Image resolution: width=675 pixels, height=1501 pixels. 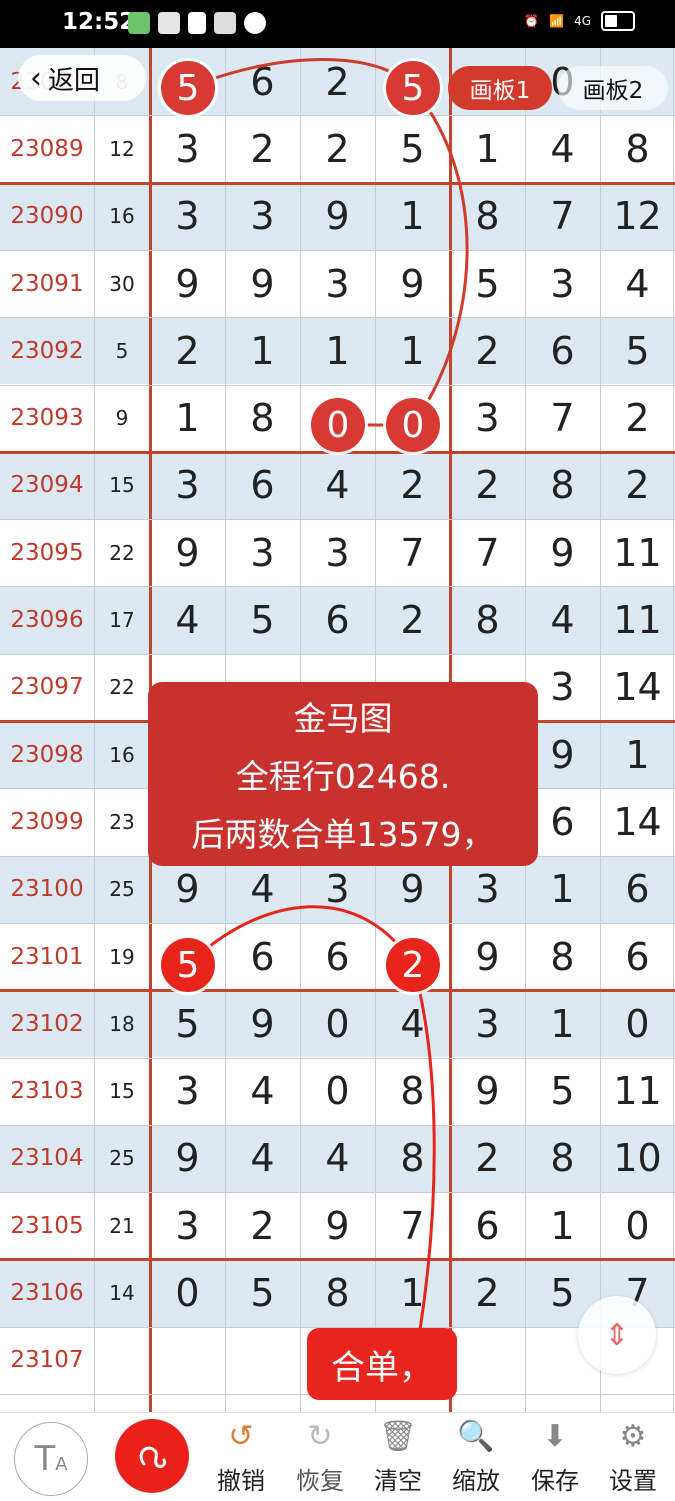 I want to click on status-bar: 12:52 ⏰ 📶 4G, so click(x=337, y=24).